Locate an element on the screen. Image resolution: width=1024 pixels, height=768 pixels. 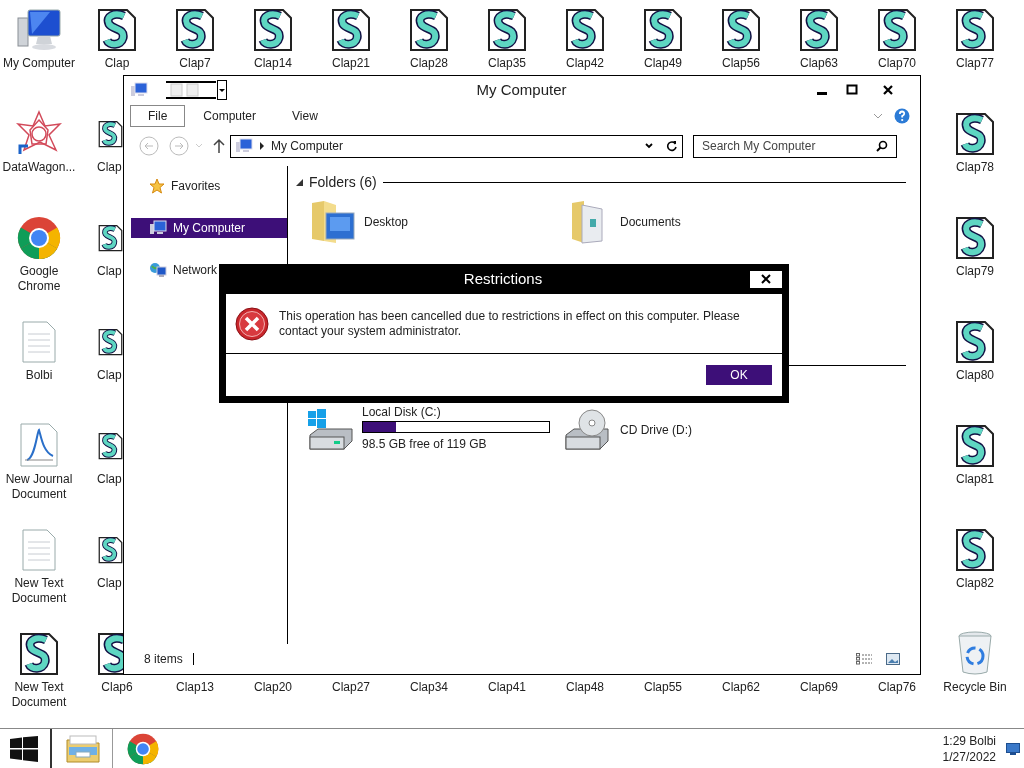
desktop-icon-label: Clap13 is located at coordinates (195, 687).